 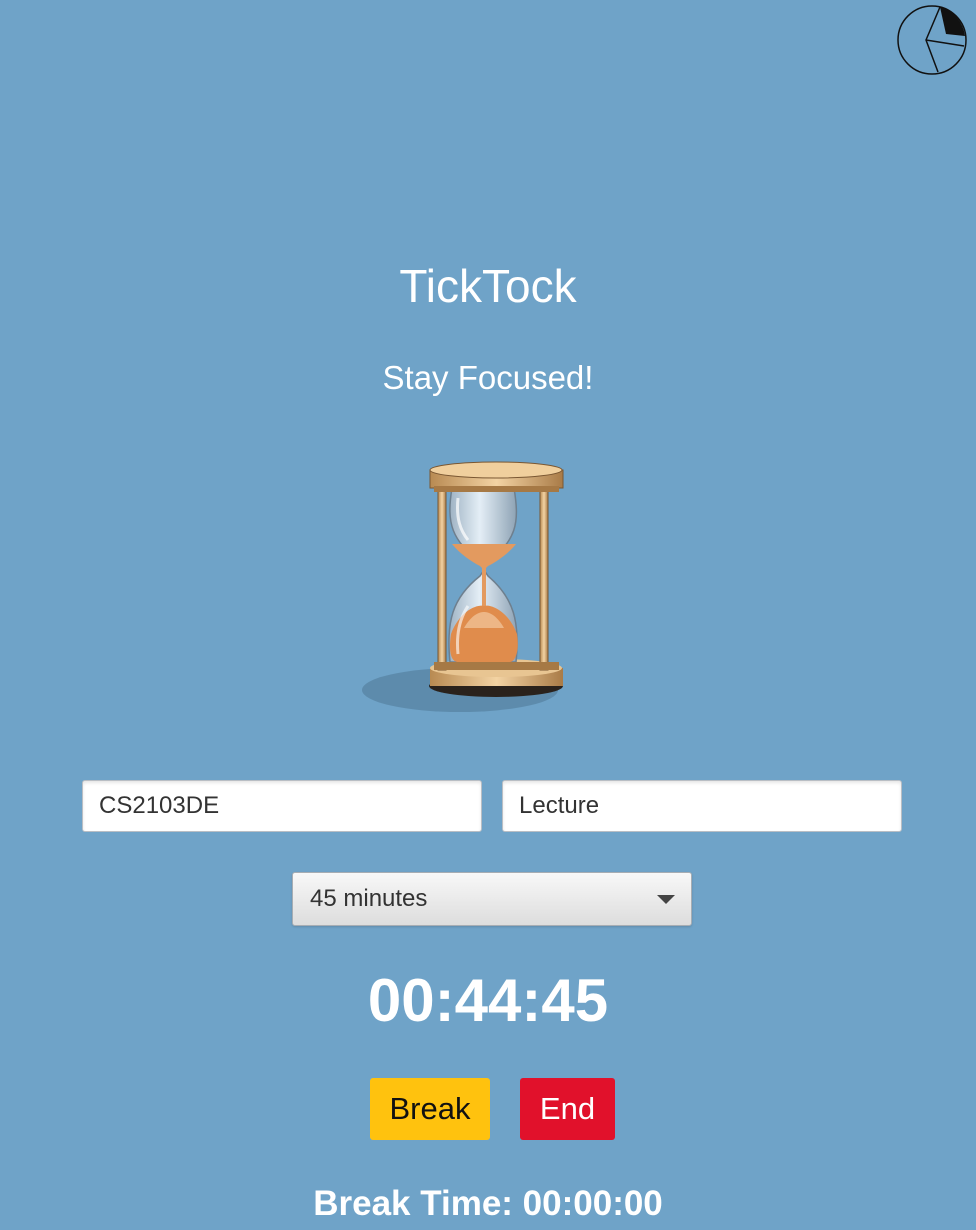 I want to click on break-time-display: Break Time: 00:00:00, so click(x=488, y=1203).